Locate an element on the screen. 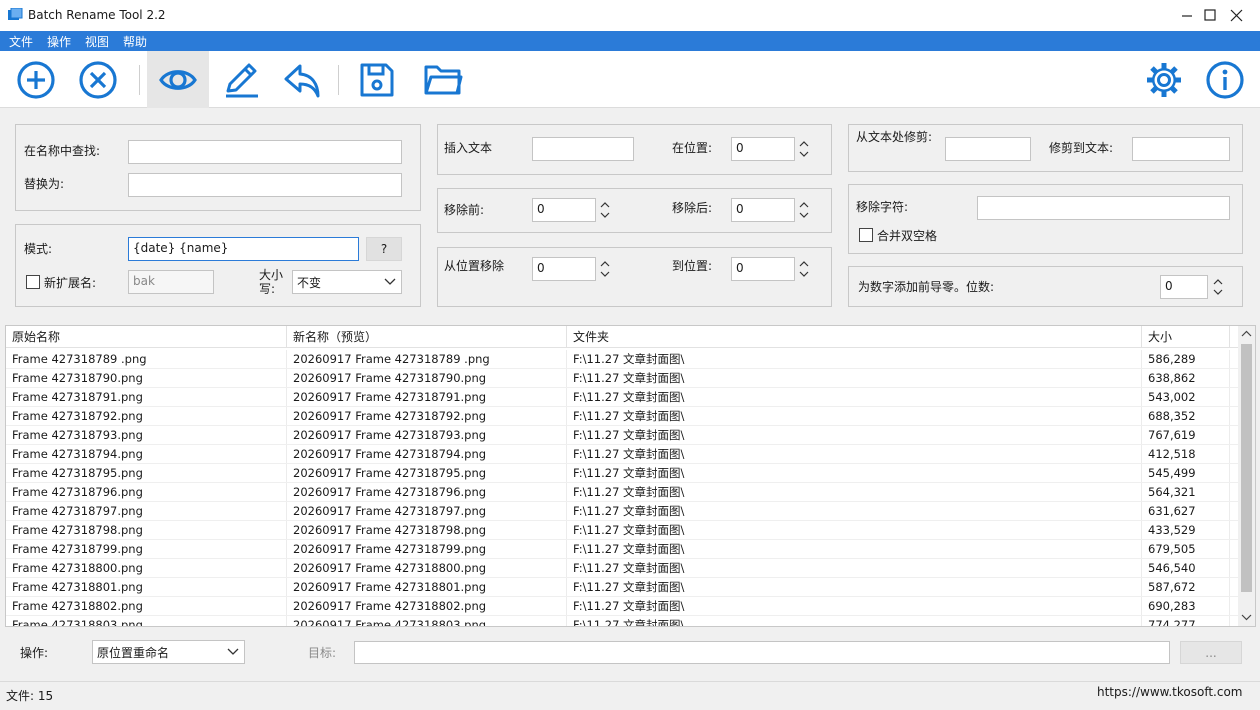 This screenshot has height=710, width=1260. open-folder-button is located at coordinates (443, 79).